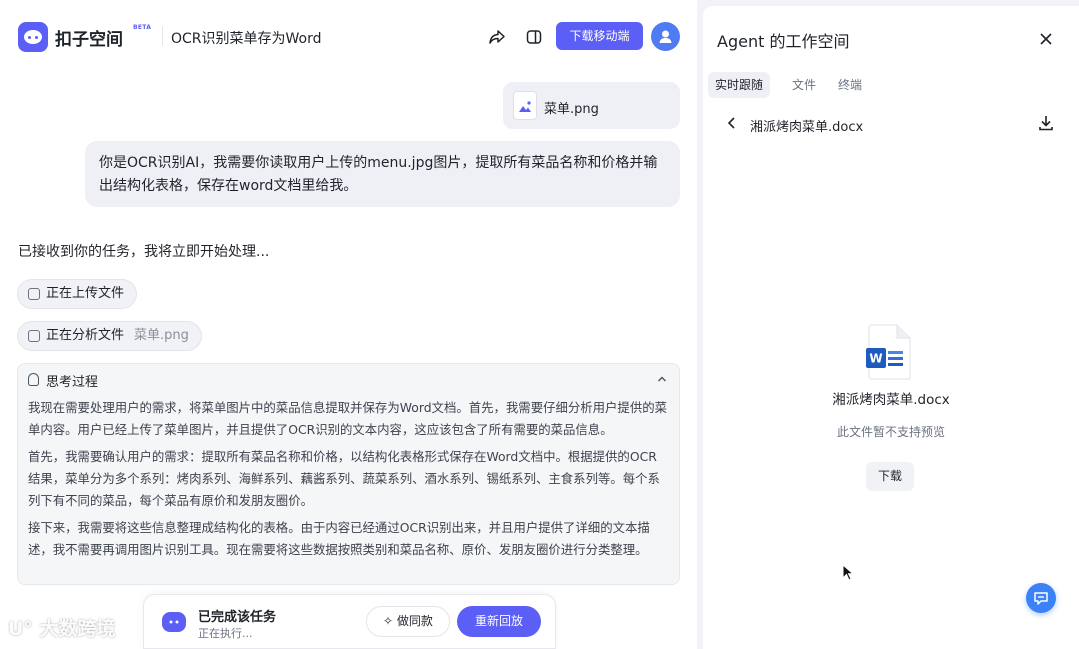 The image size is (1079, 649). Describe the element at coordinates (390, 621) in the screenshot. I see `sparkle-icon: ✧` at that location.